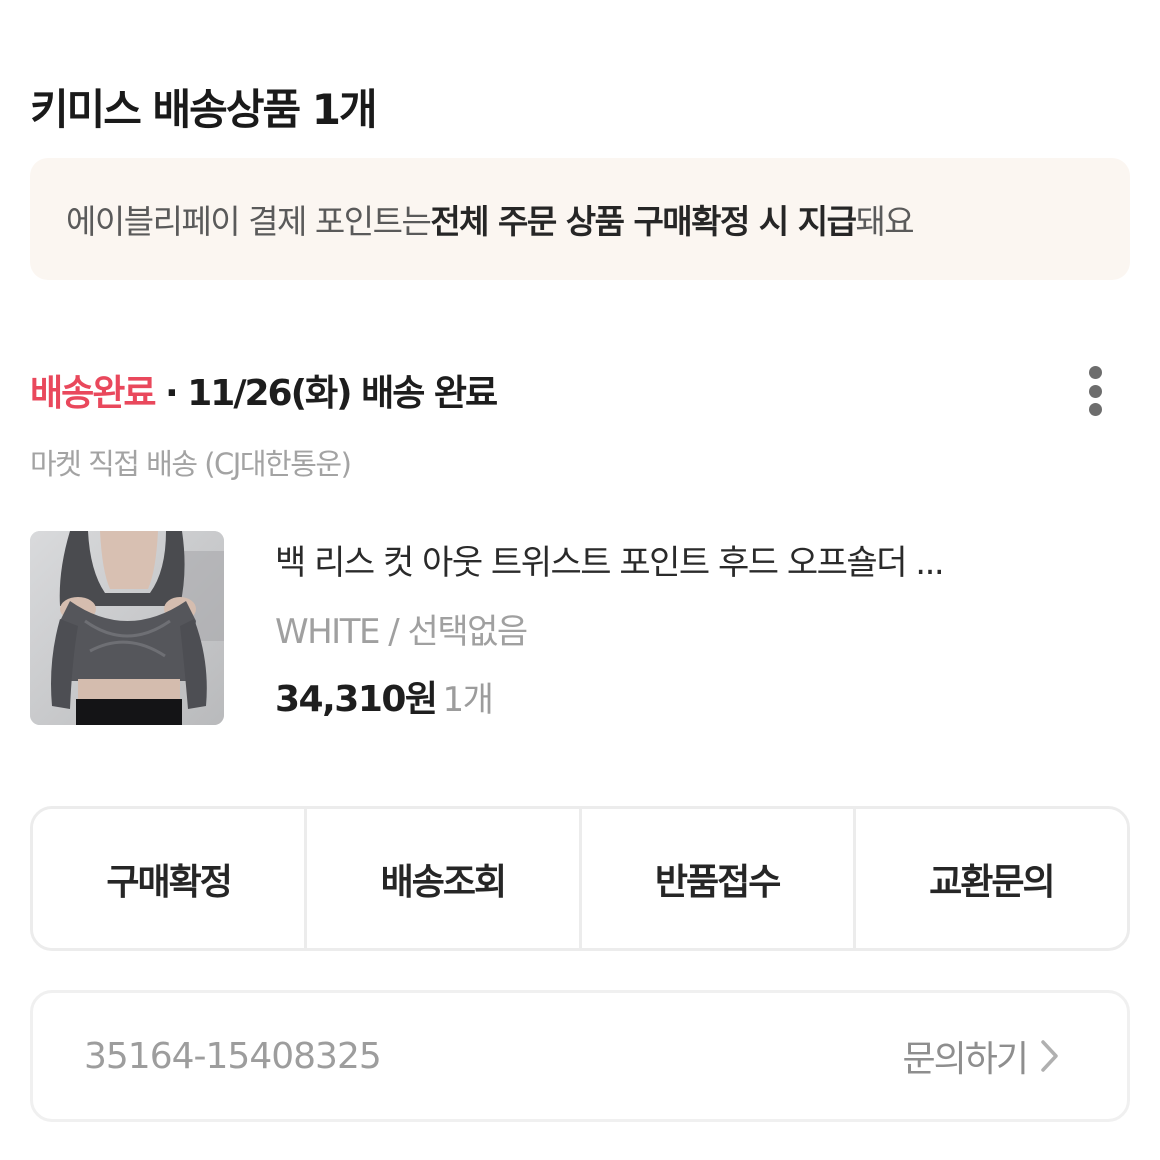  I want to click on return-request-button: 반품접수, so click(715, 878).